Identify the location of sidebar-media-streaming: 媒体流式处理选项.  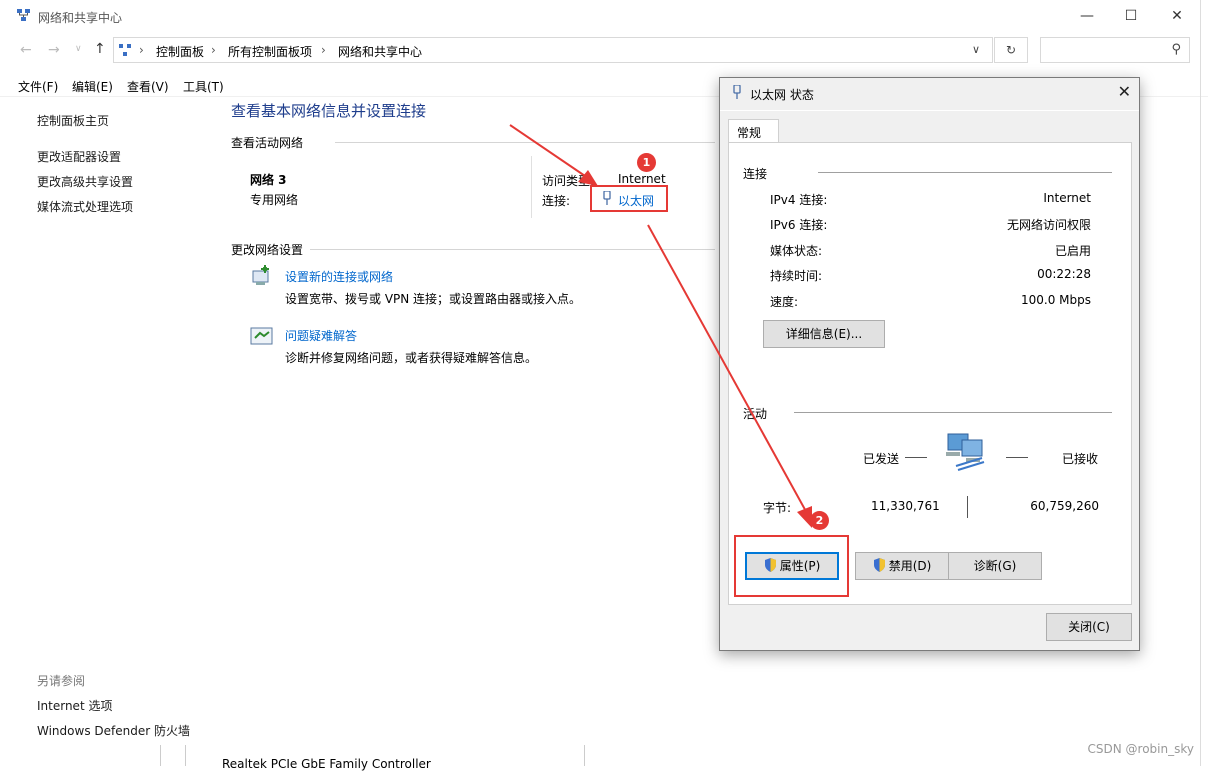
(85, 206).